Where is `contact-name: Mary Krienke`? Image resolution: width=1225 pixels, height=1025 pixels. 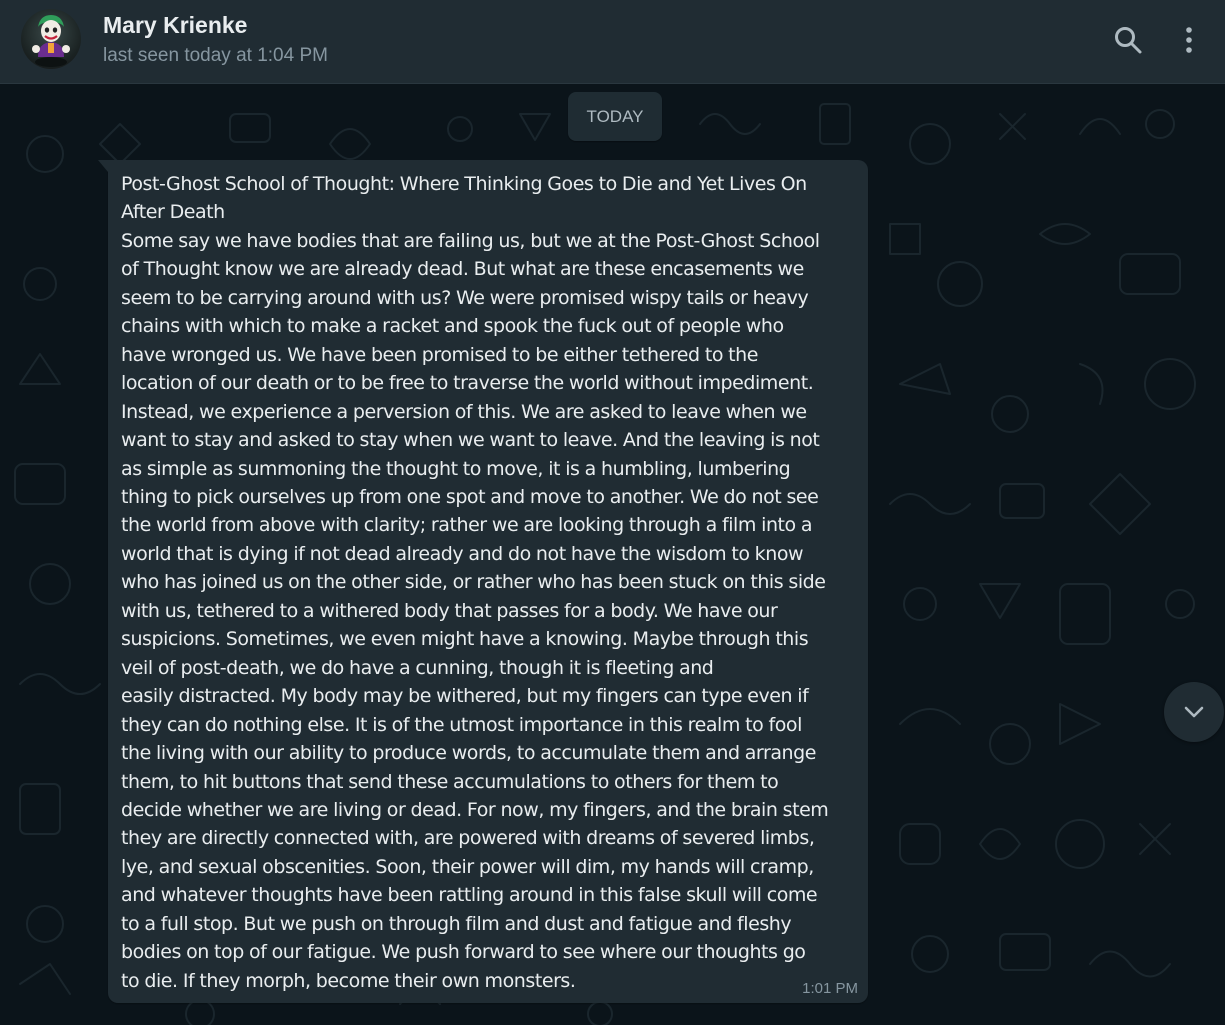
contact-name: Mary Krienke is located at coordinates (175, 25).